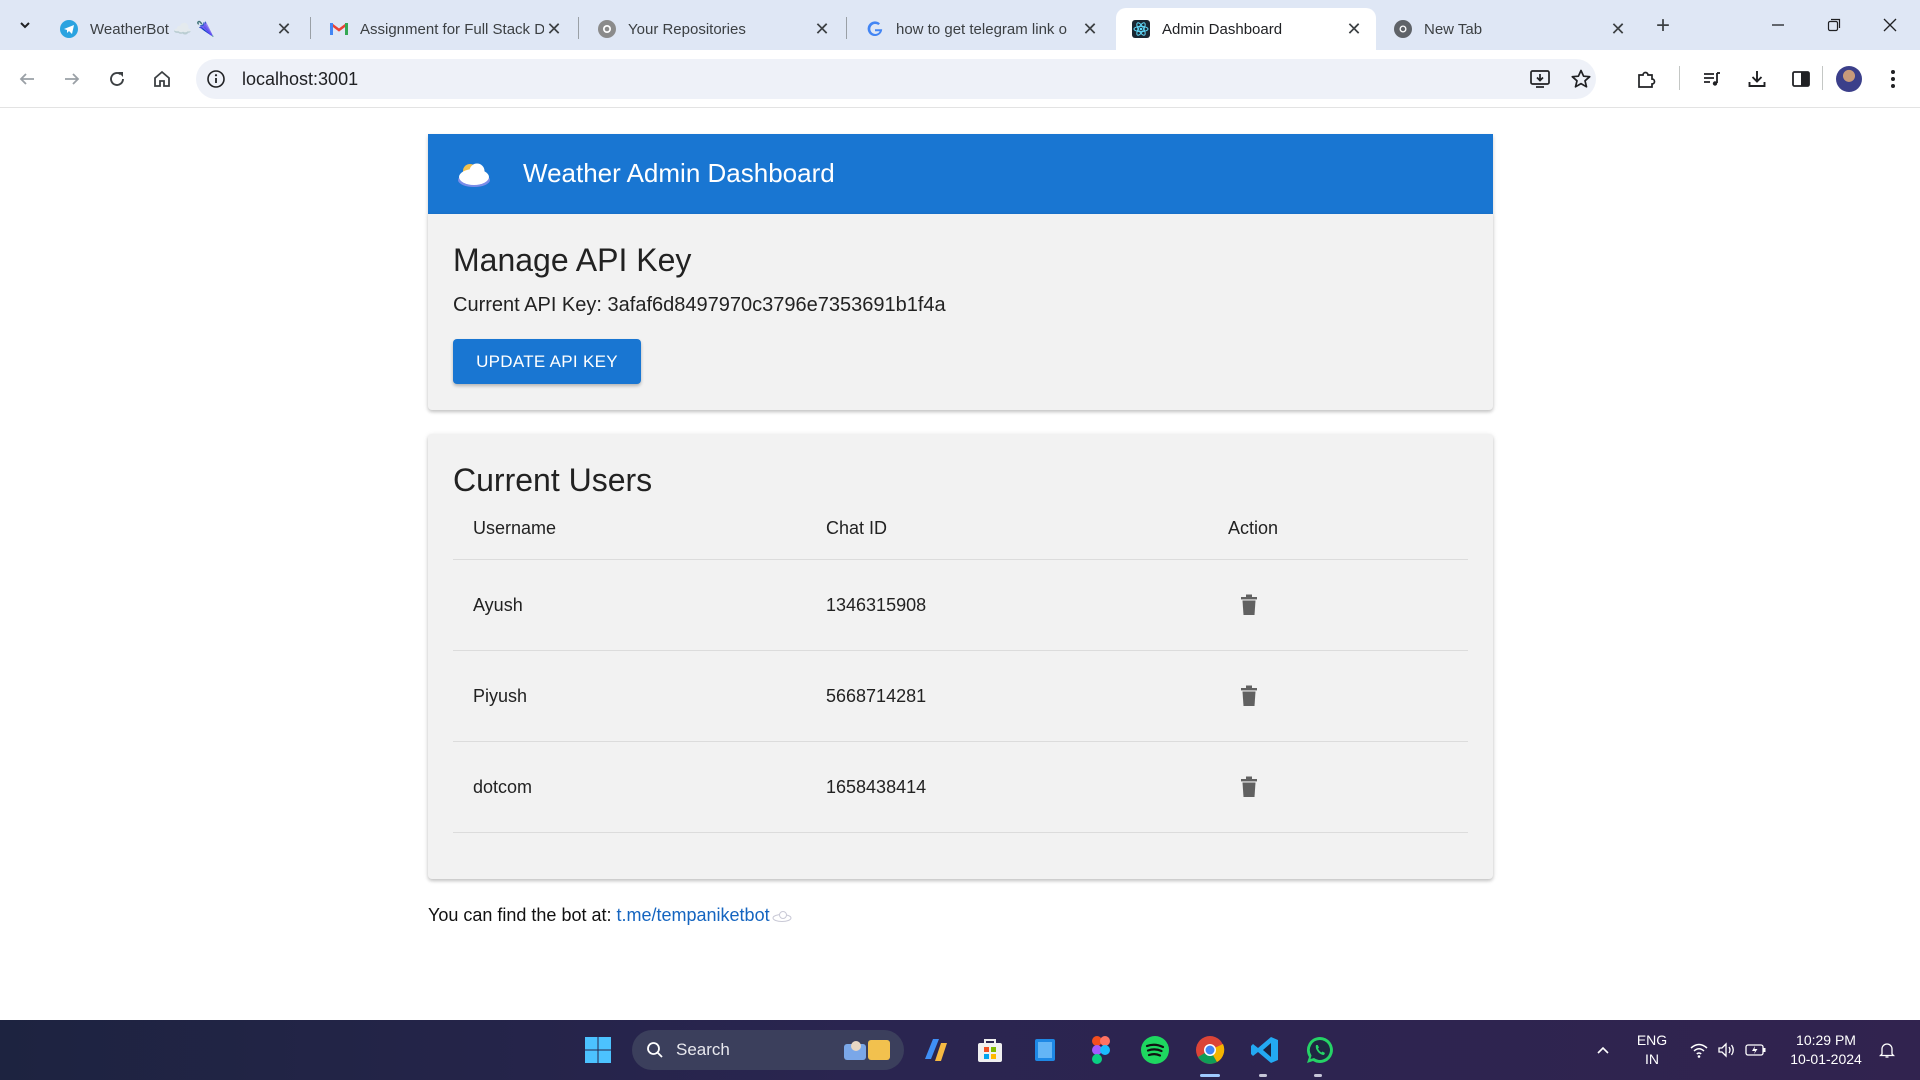 This screenshot has height=1080, width=1920. I want to click on telegram-icon, so click(69, 29).